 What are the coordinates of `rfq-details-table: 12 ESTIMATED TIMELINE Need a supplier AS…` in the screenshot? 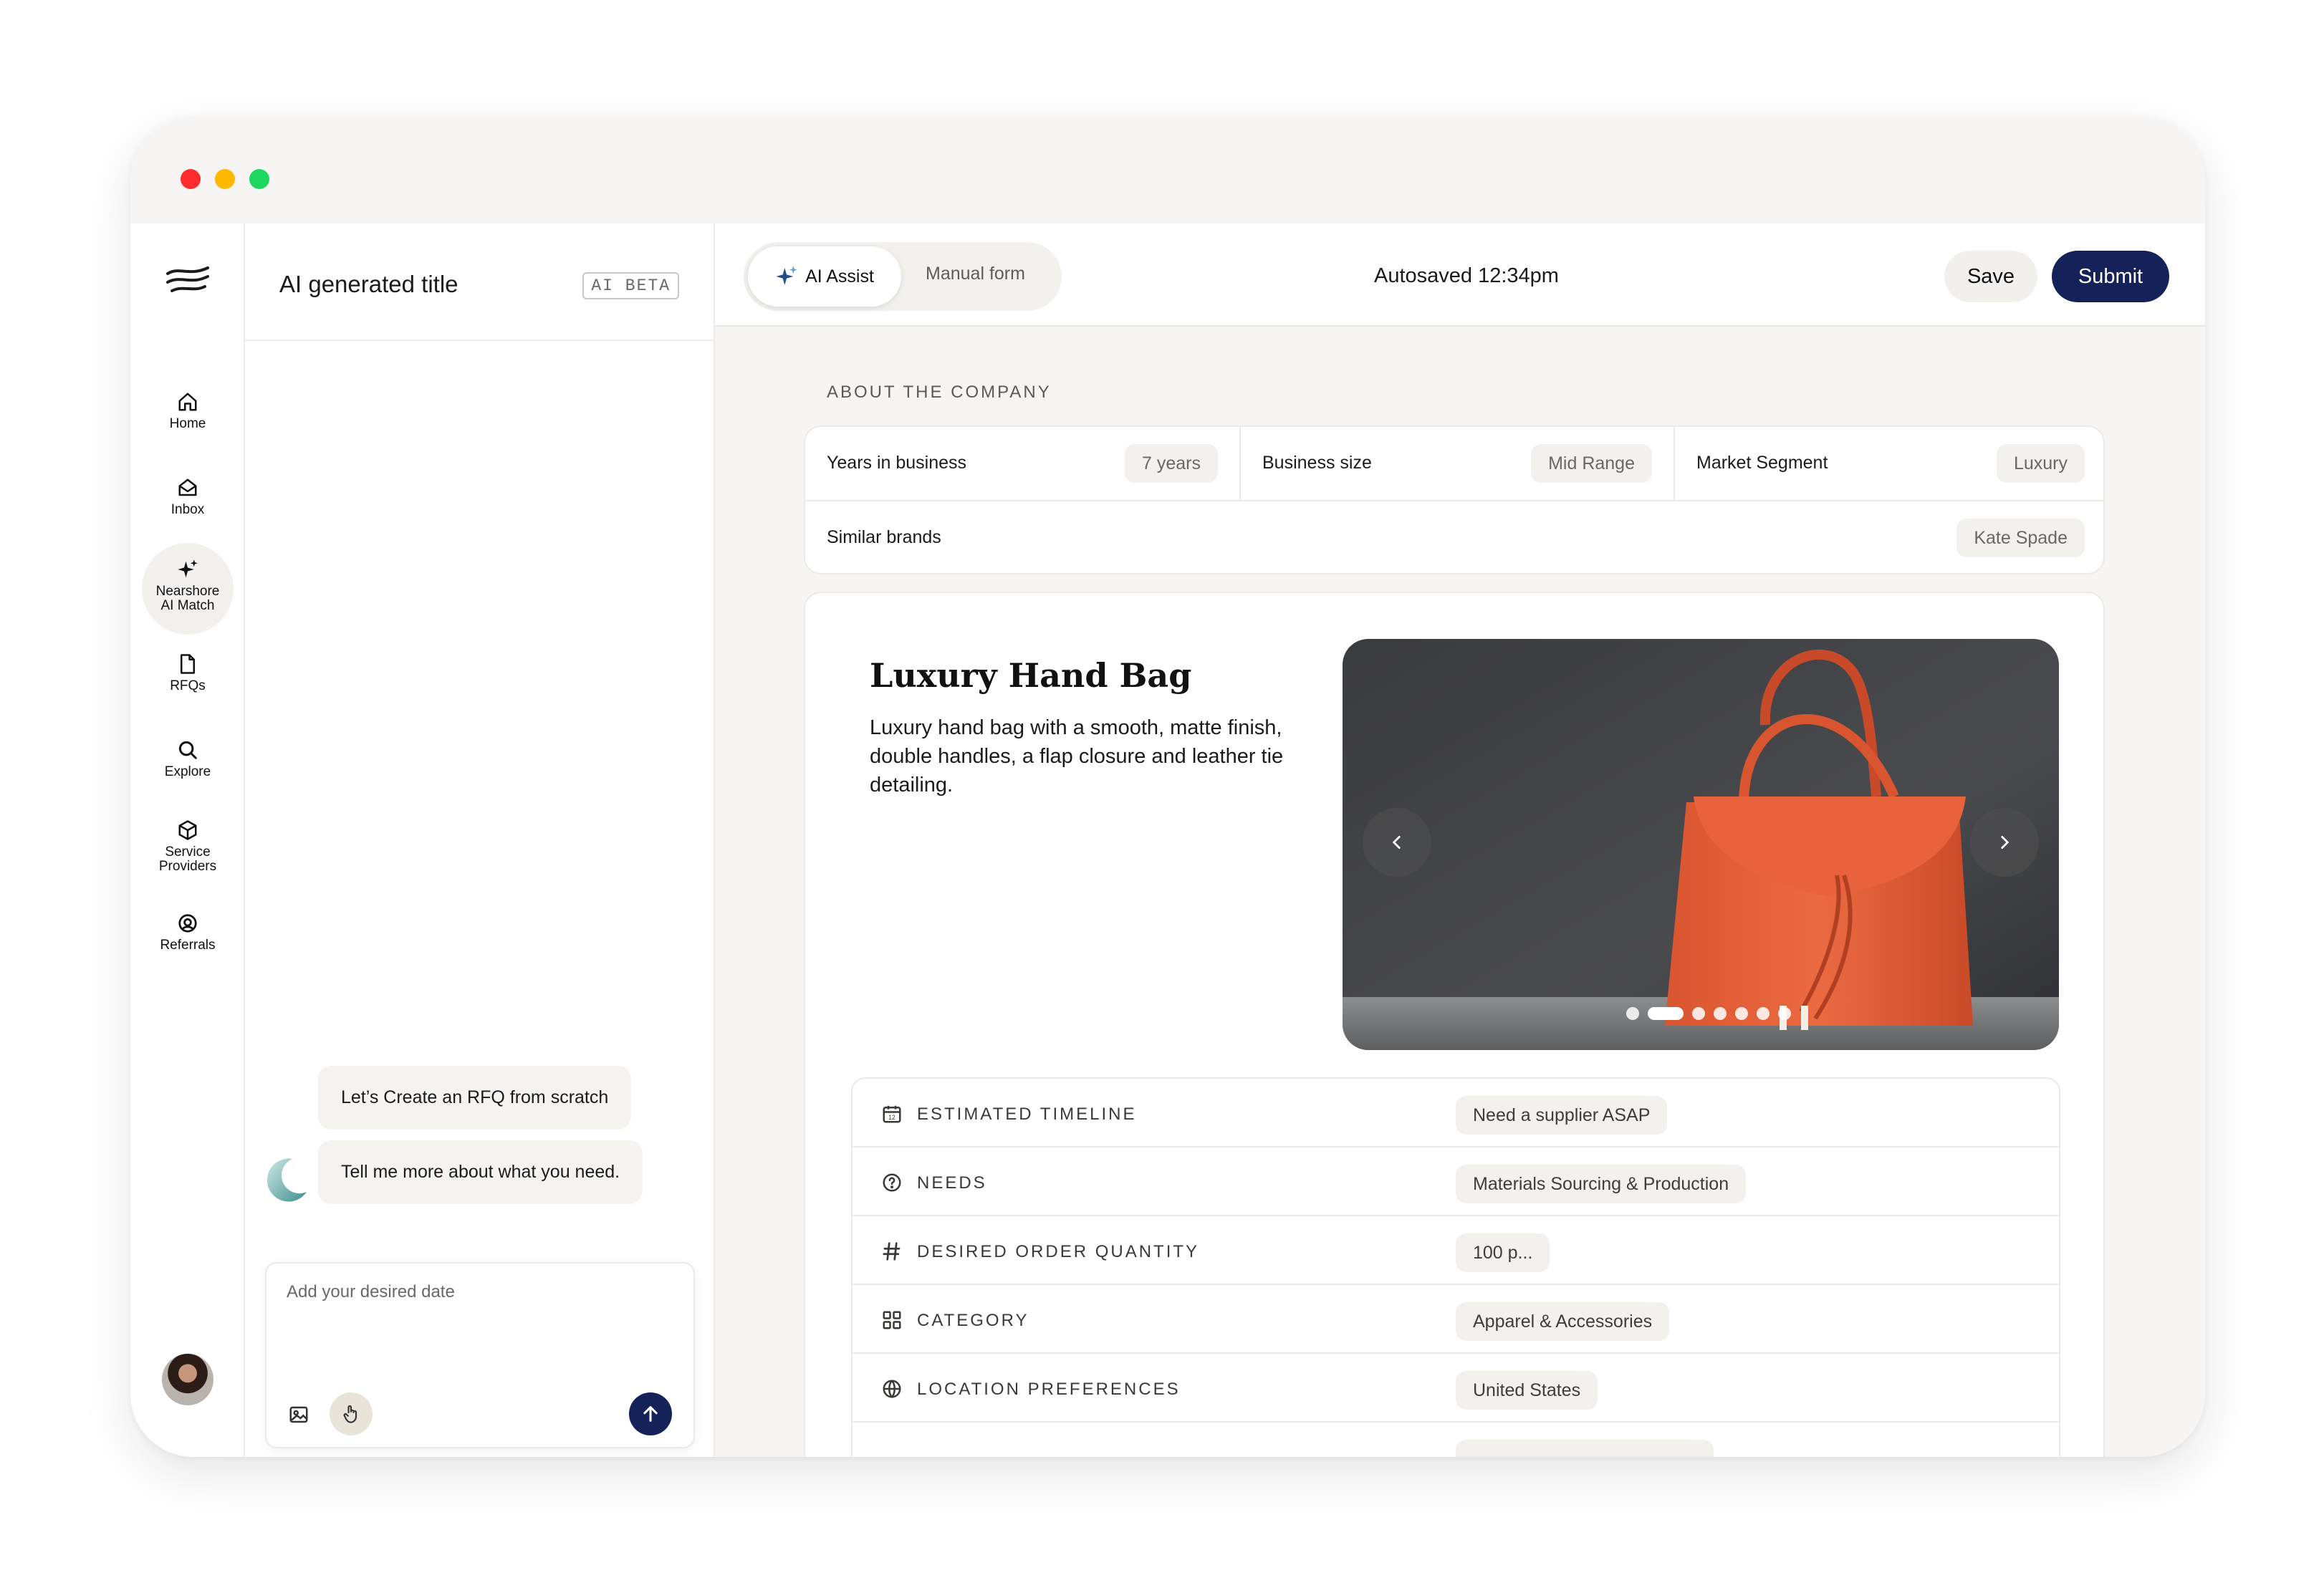 It's located at (1455, 1267).